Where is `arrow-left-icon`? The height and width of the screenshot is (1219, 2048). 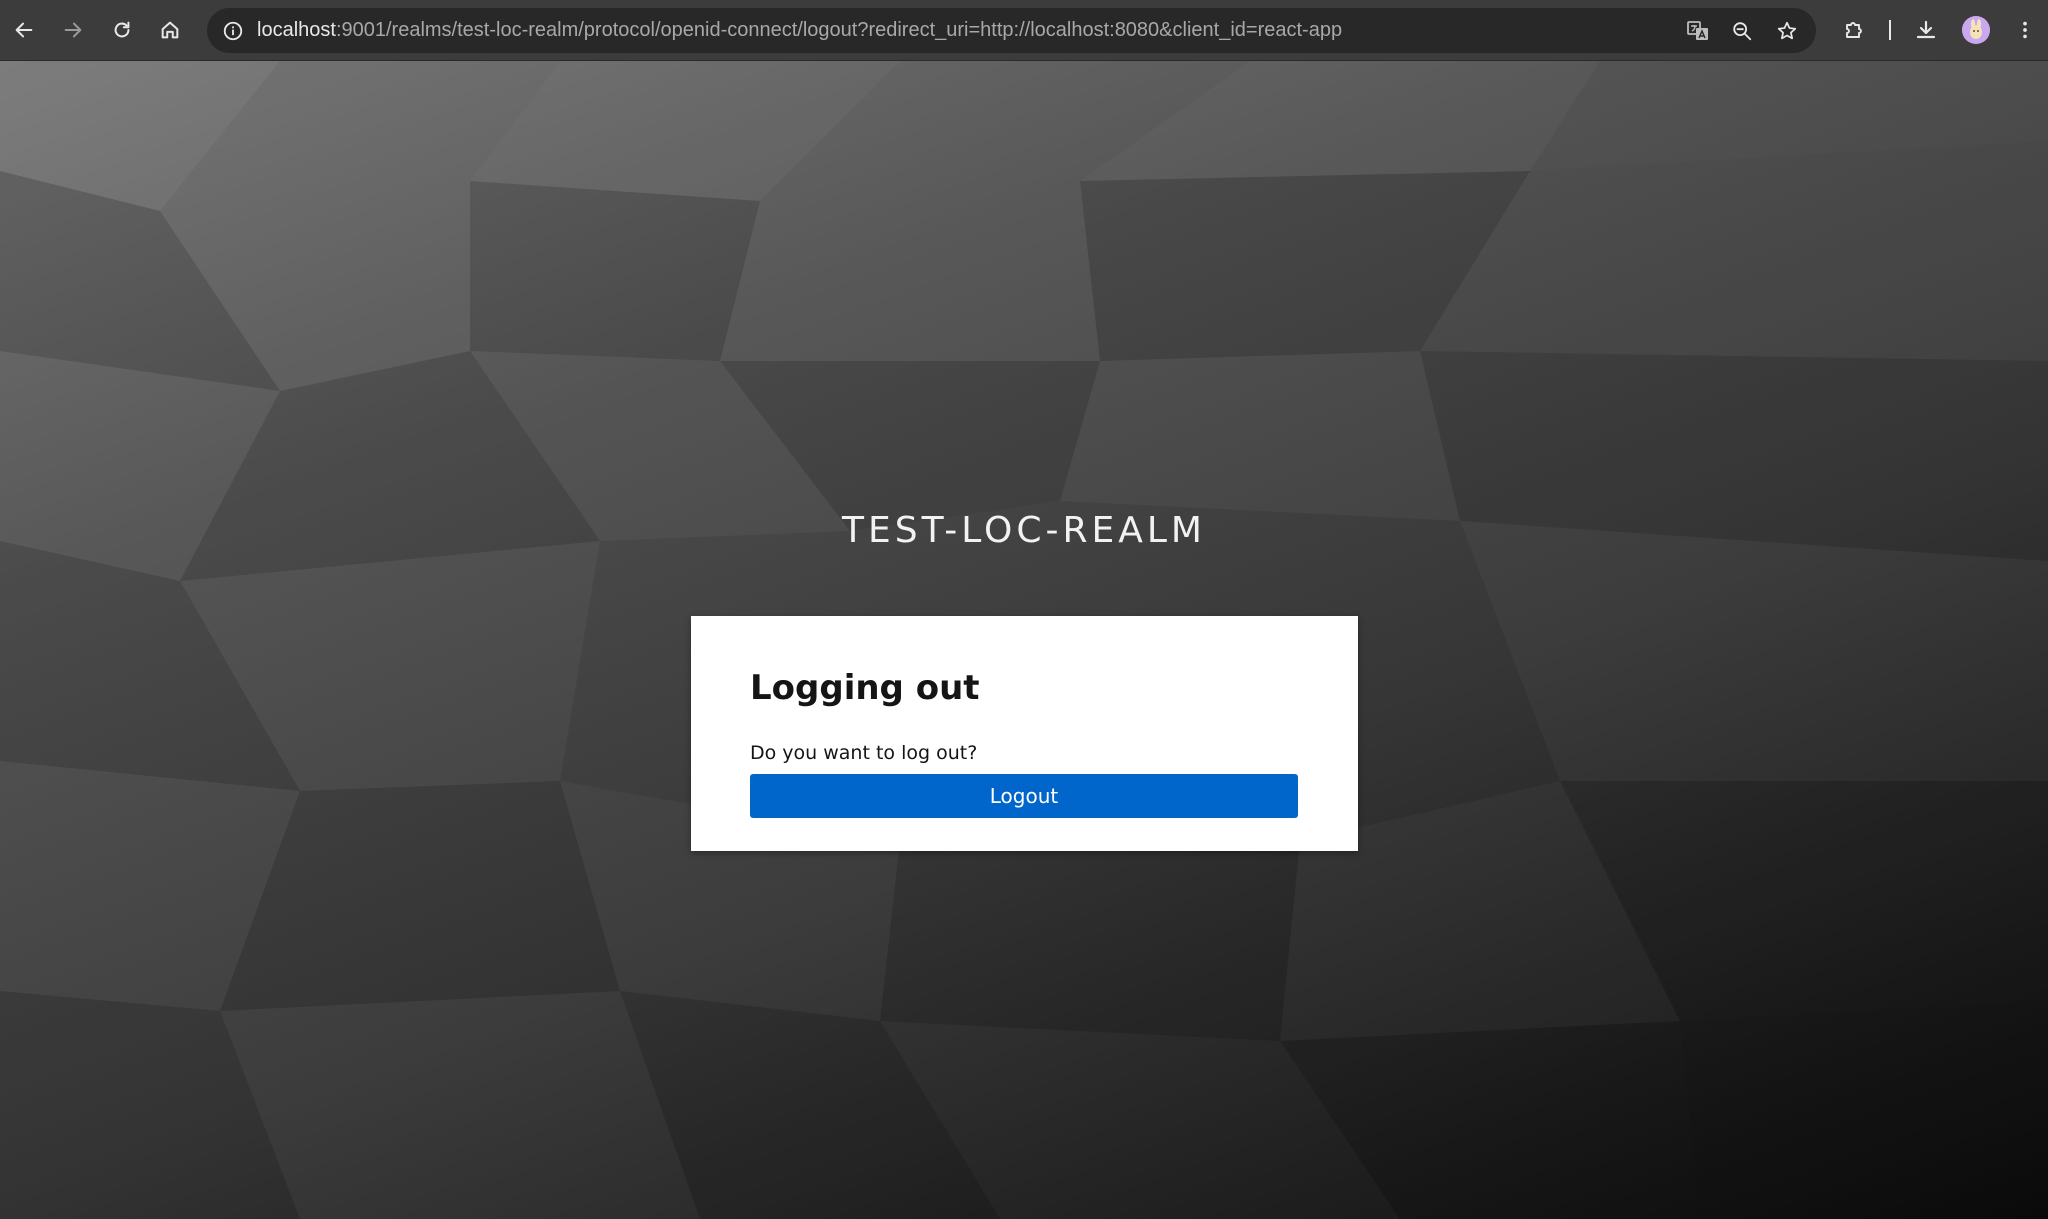
arrow-left-icon is located at coordinates (24, 30).